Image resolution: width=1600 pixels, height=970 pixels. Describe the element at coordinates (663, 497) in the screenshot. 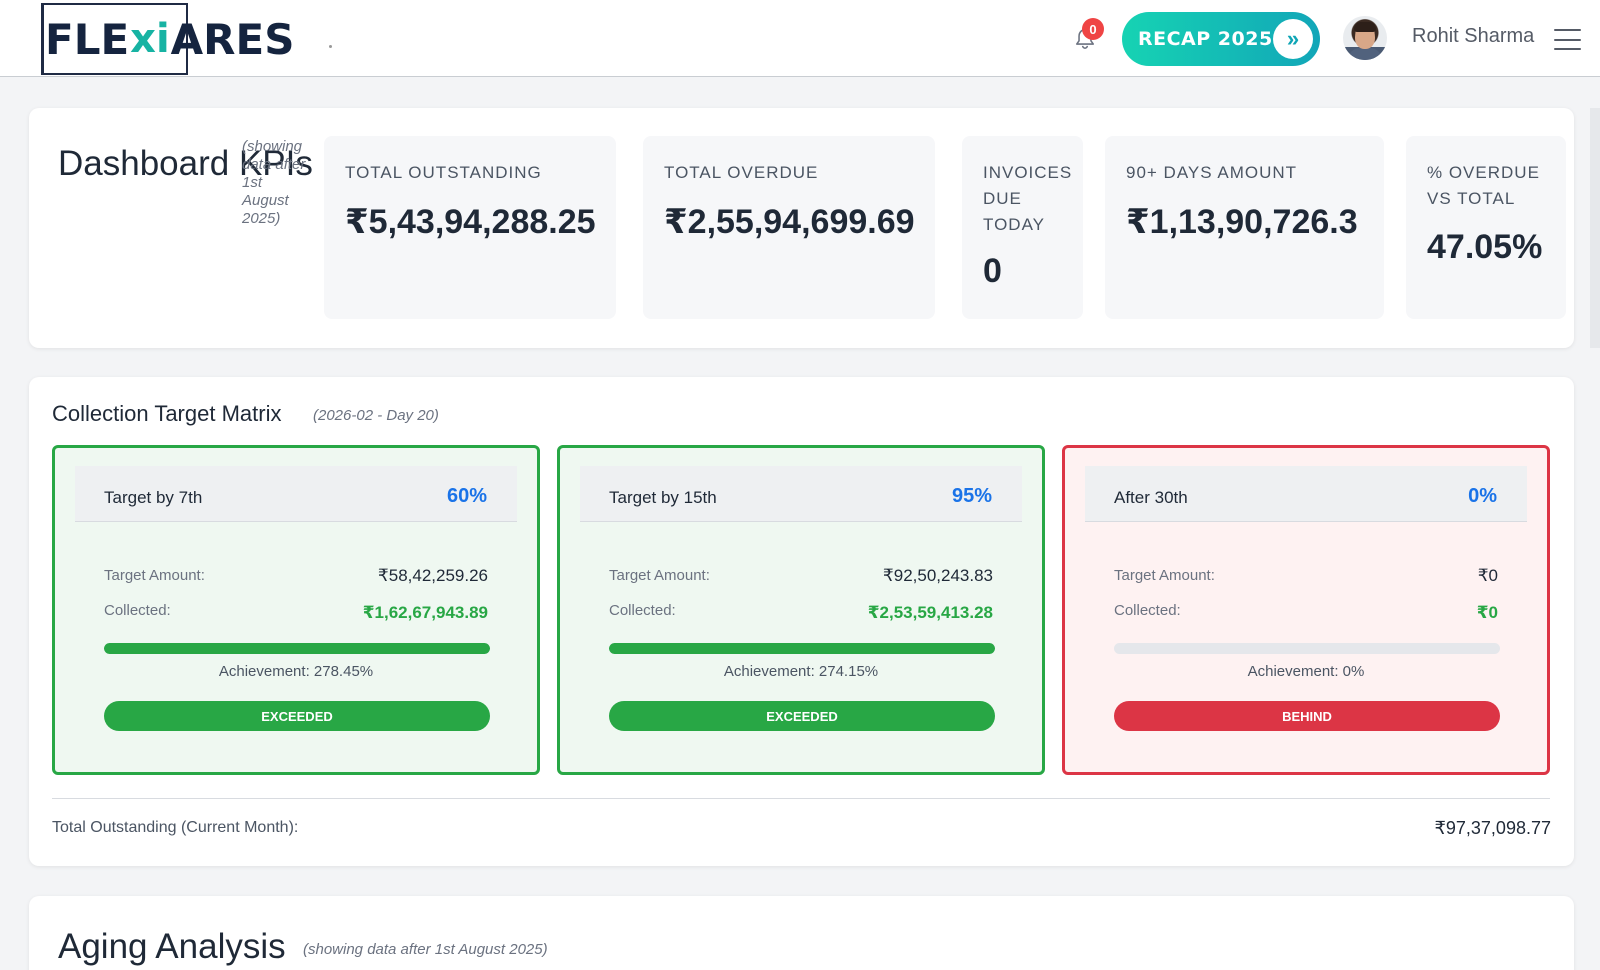

I see `target-name: Target by 15th` at that location.